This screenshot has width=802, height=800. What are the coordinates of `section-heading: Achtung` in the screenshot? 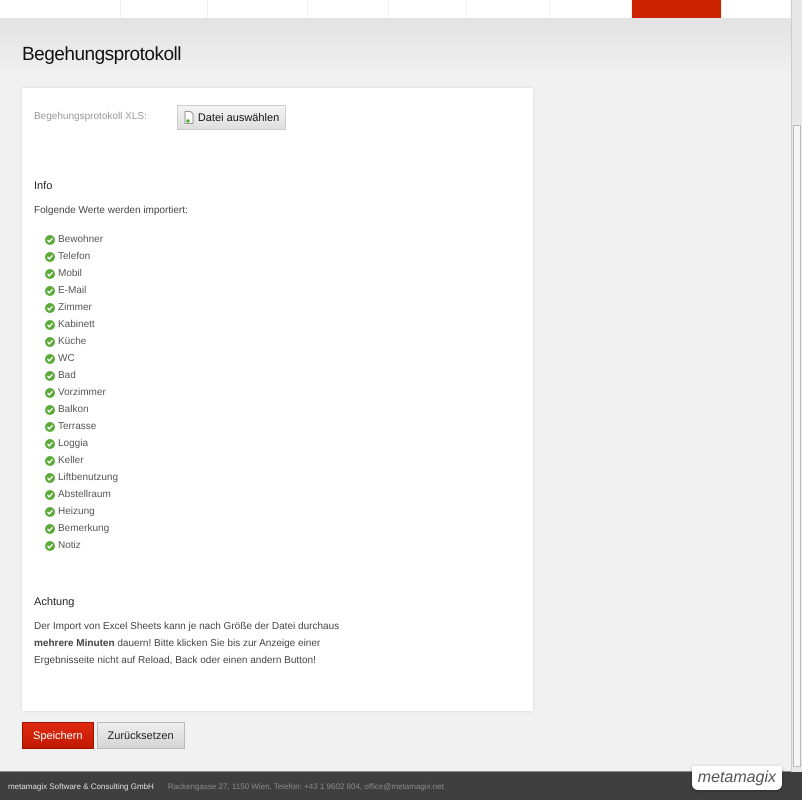 It's located at (55, 602).